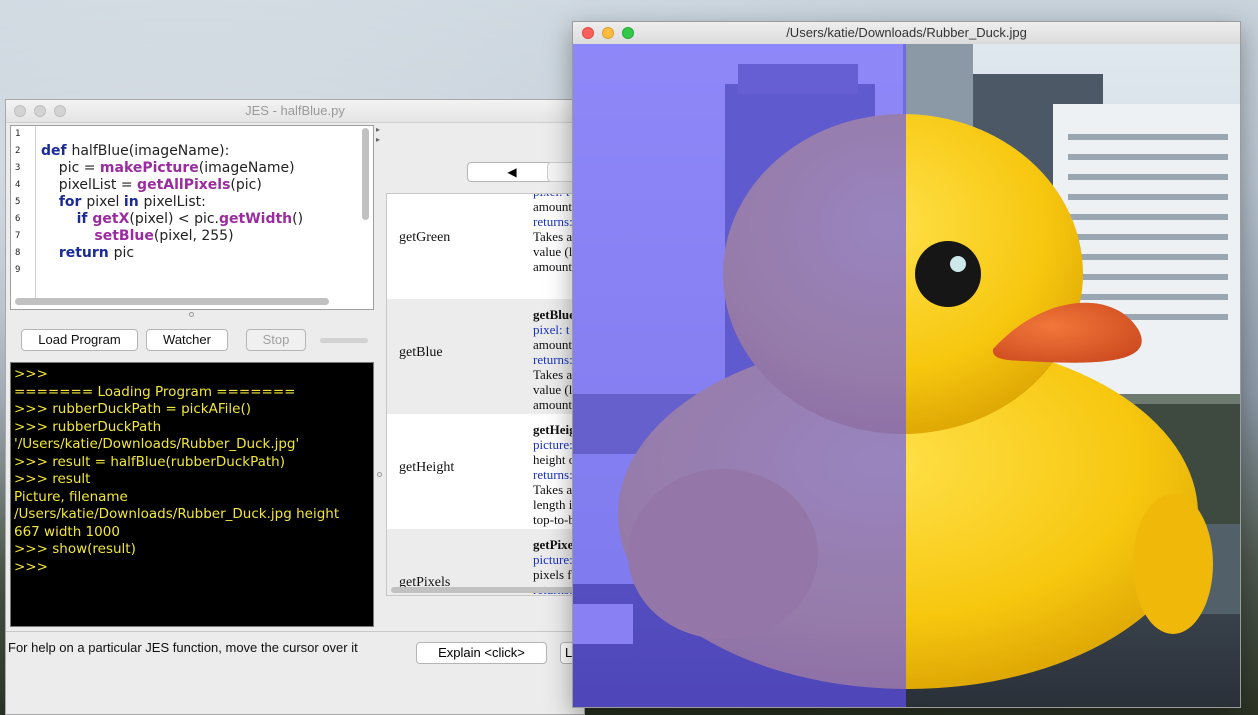  Describe the element at coordinates (124, 253) in the screenshot. I see `code-token: pic` at that location.